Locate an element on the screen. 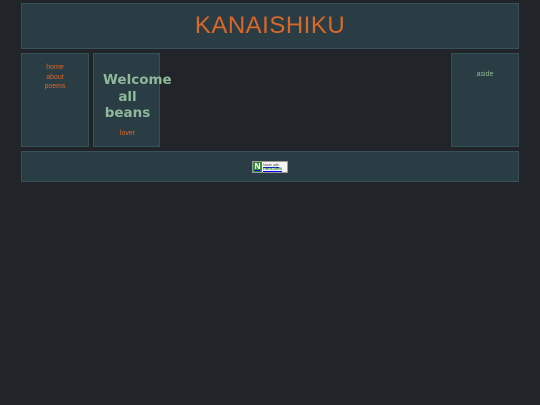 This screenshot has width=540, height=405. site-footer: N Made with neocities is located at coordinates (270, 166).